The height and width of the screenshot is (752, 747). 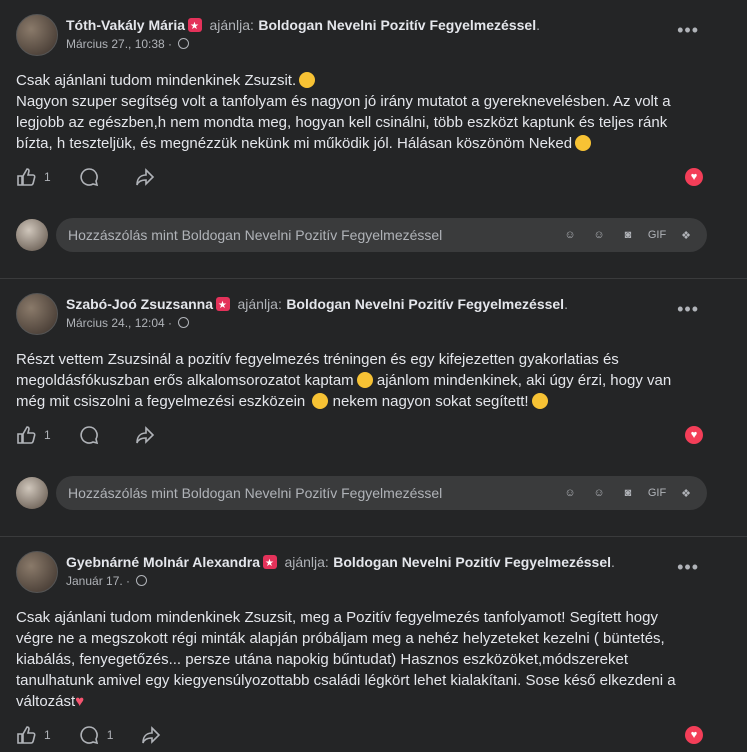 I want to click on author-name: Szabó-Joó Zsuzsanna, so click(x=139, y=304).